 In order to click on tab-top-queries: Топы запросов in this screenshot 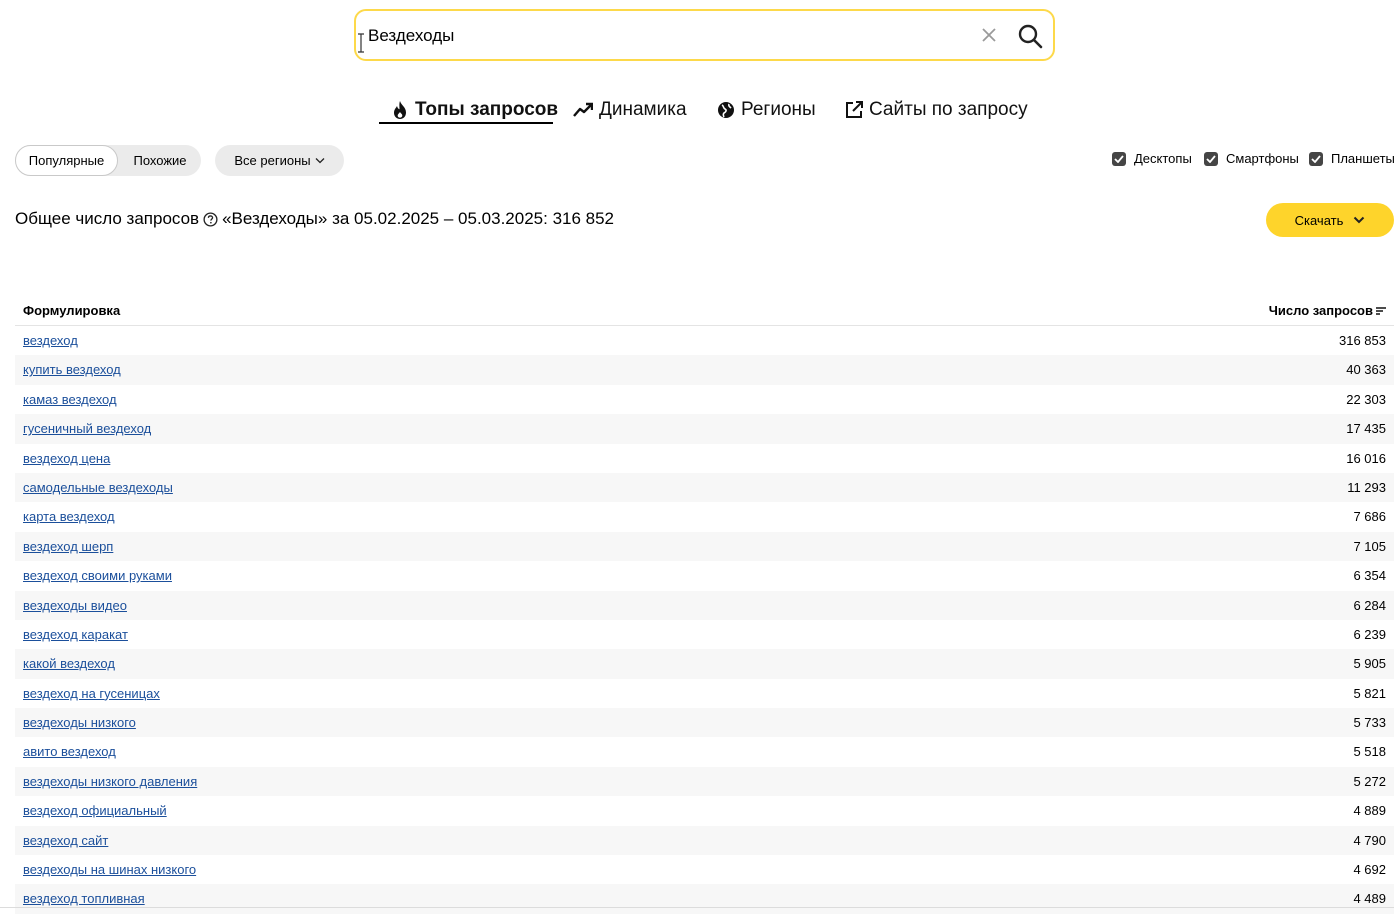, I will do `click(474, 110)`.